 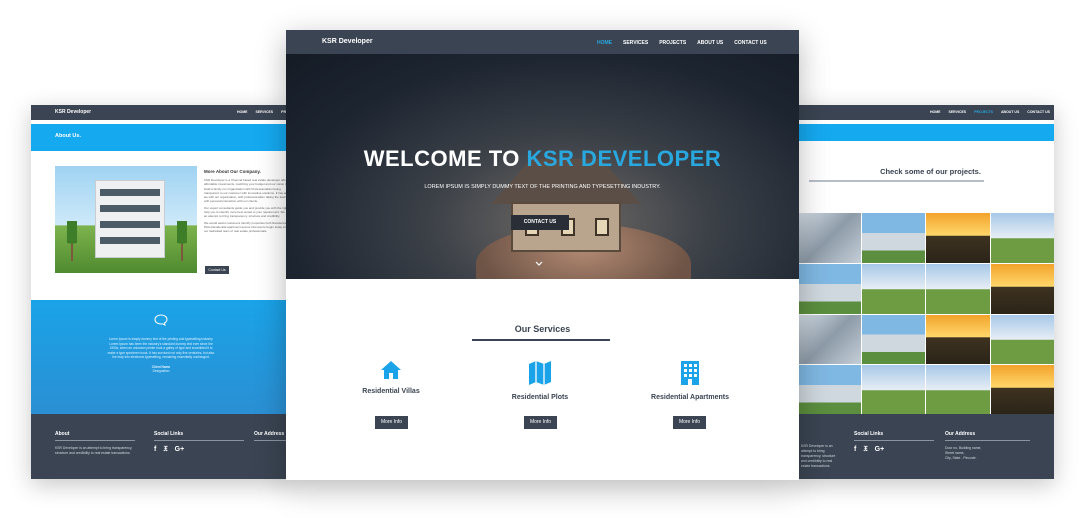 I want to click on footer-about-title: About, so click(x=95, y=436).